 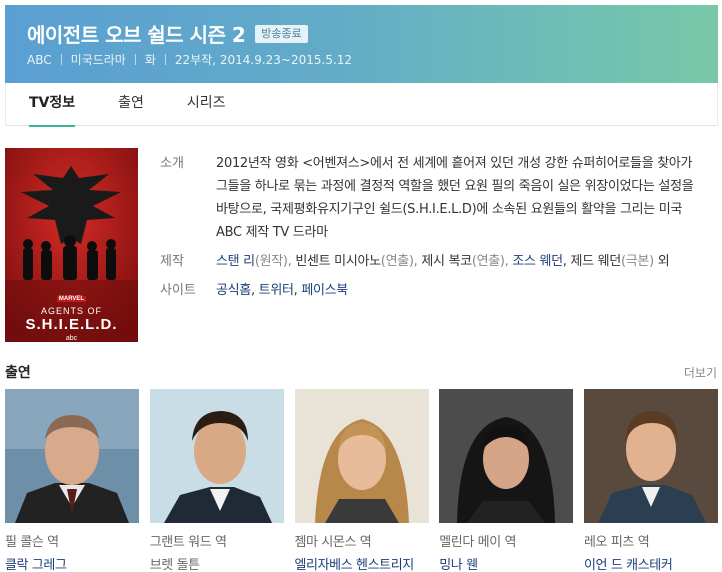 I want to click on cast-name: 클락 그레그, so click(x=72, y=563).